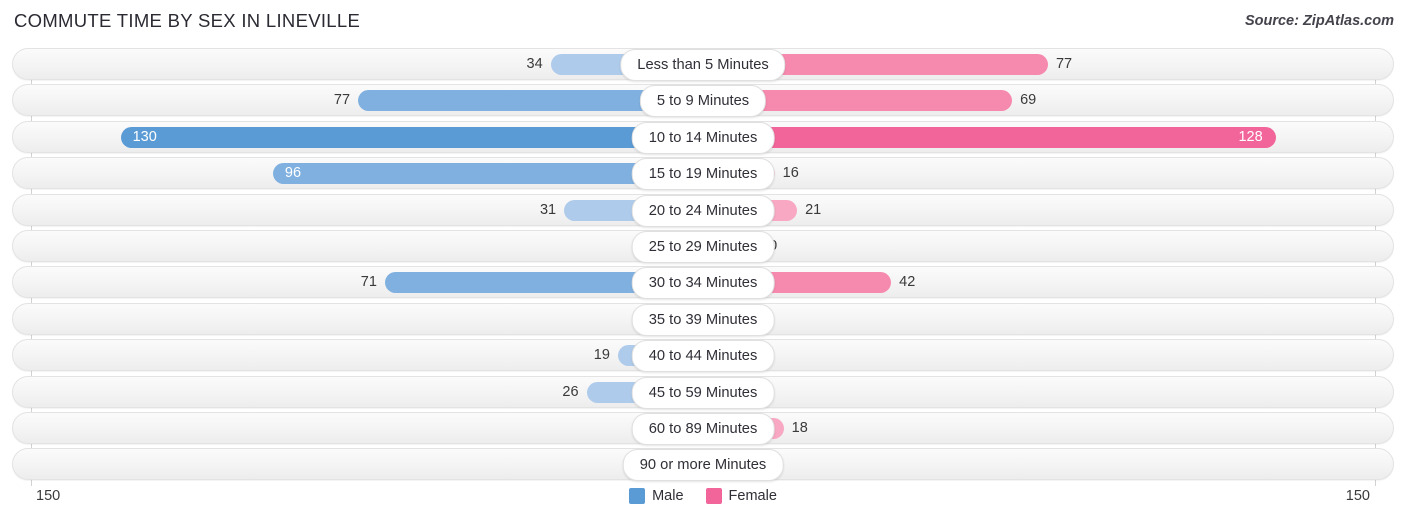 This screenshot has width=1406, height=522. I want to click on category-label: 40 to 44 Minutes, so click(703, 356).